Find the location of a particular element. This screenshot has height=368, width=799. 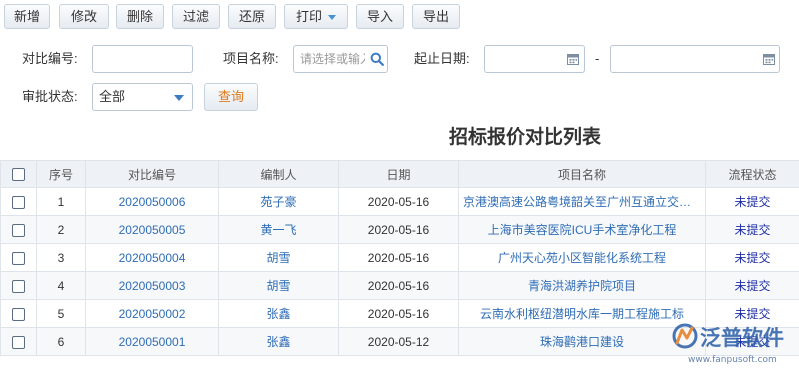

delete-button: 删除 is located at coordinates (140, 16).